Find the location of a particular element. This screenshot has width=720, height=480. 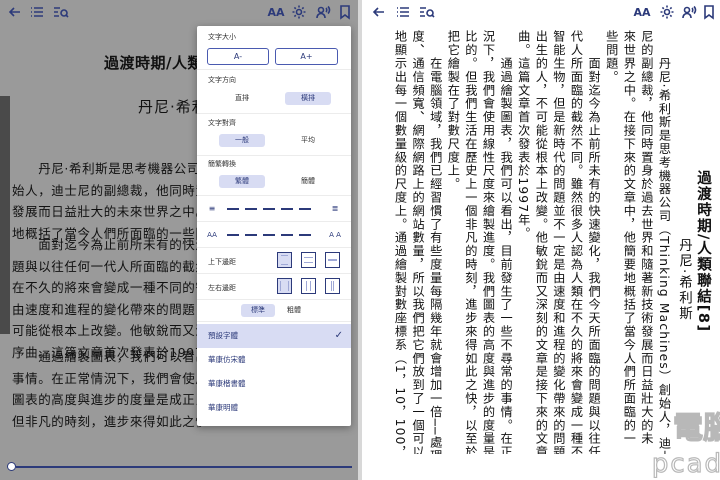

text-line: 面對迄今為止前所未有的快速 is located at coordinates (107, 244).